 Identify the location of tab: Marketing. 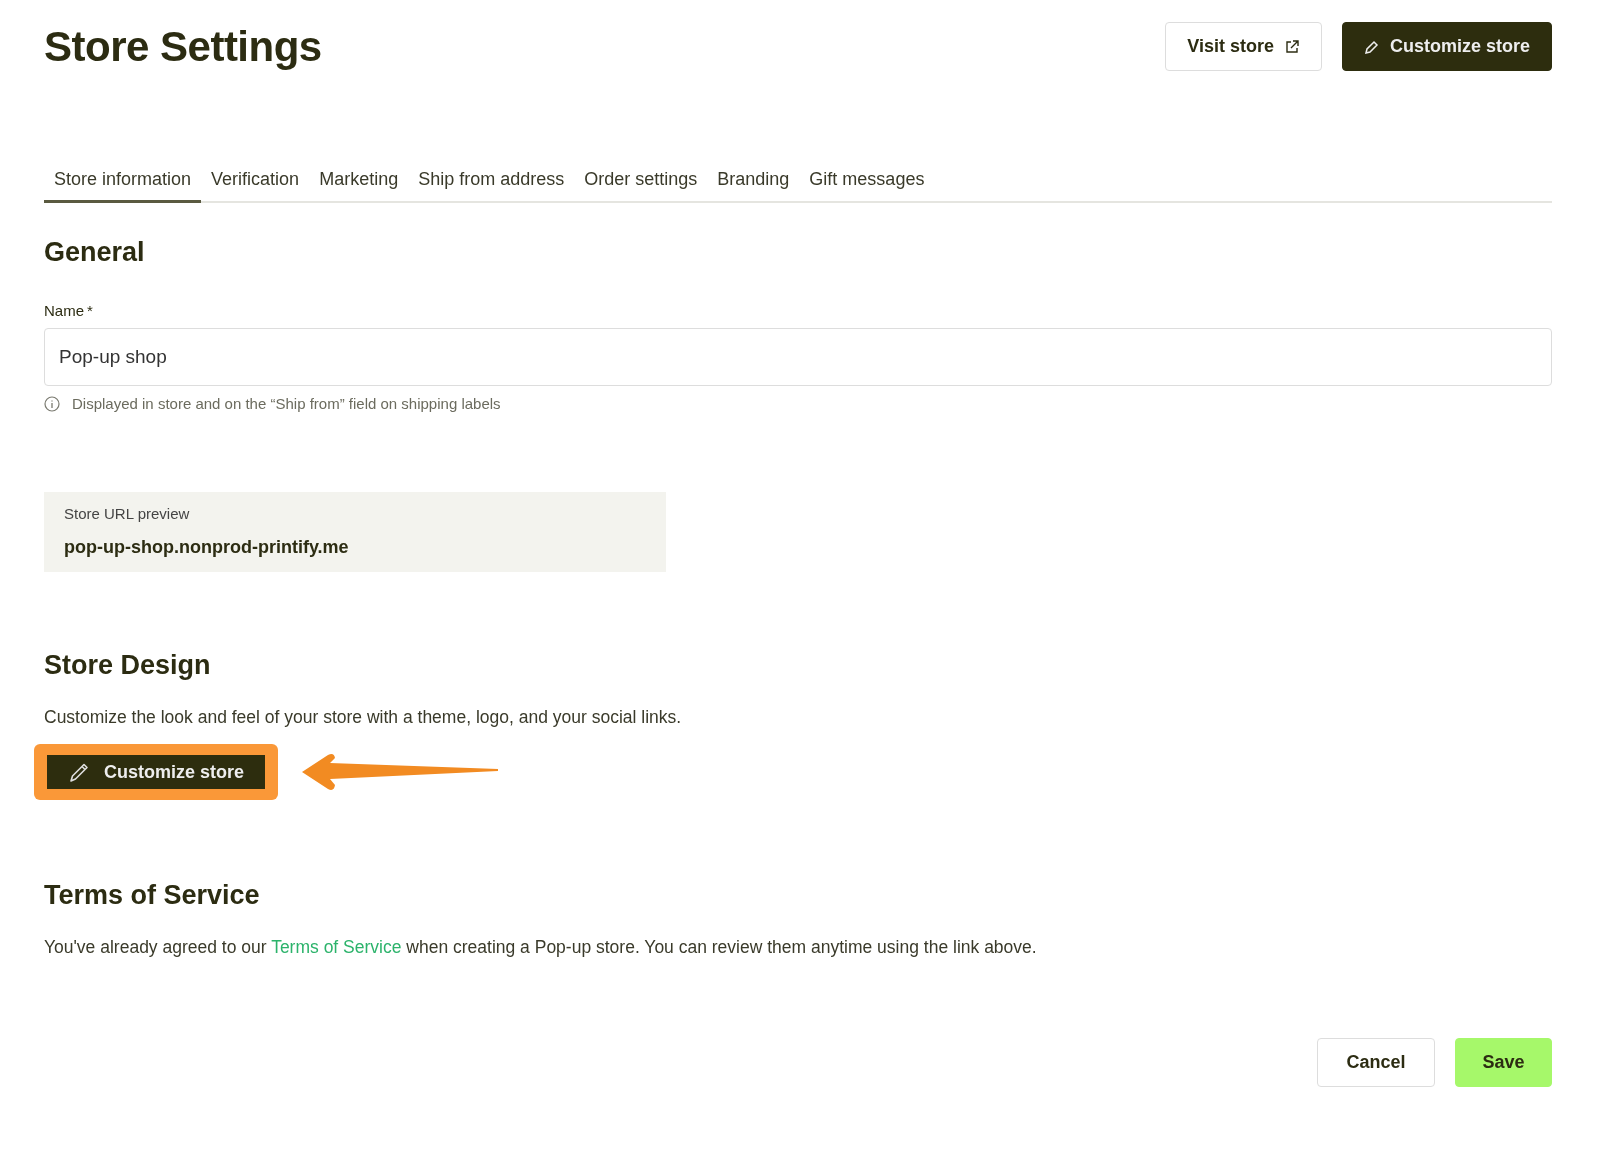
(359, 181).